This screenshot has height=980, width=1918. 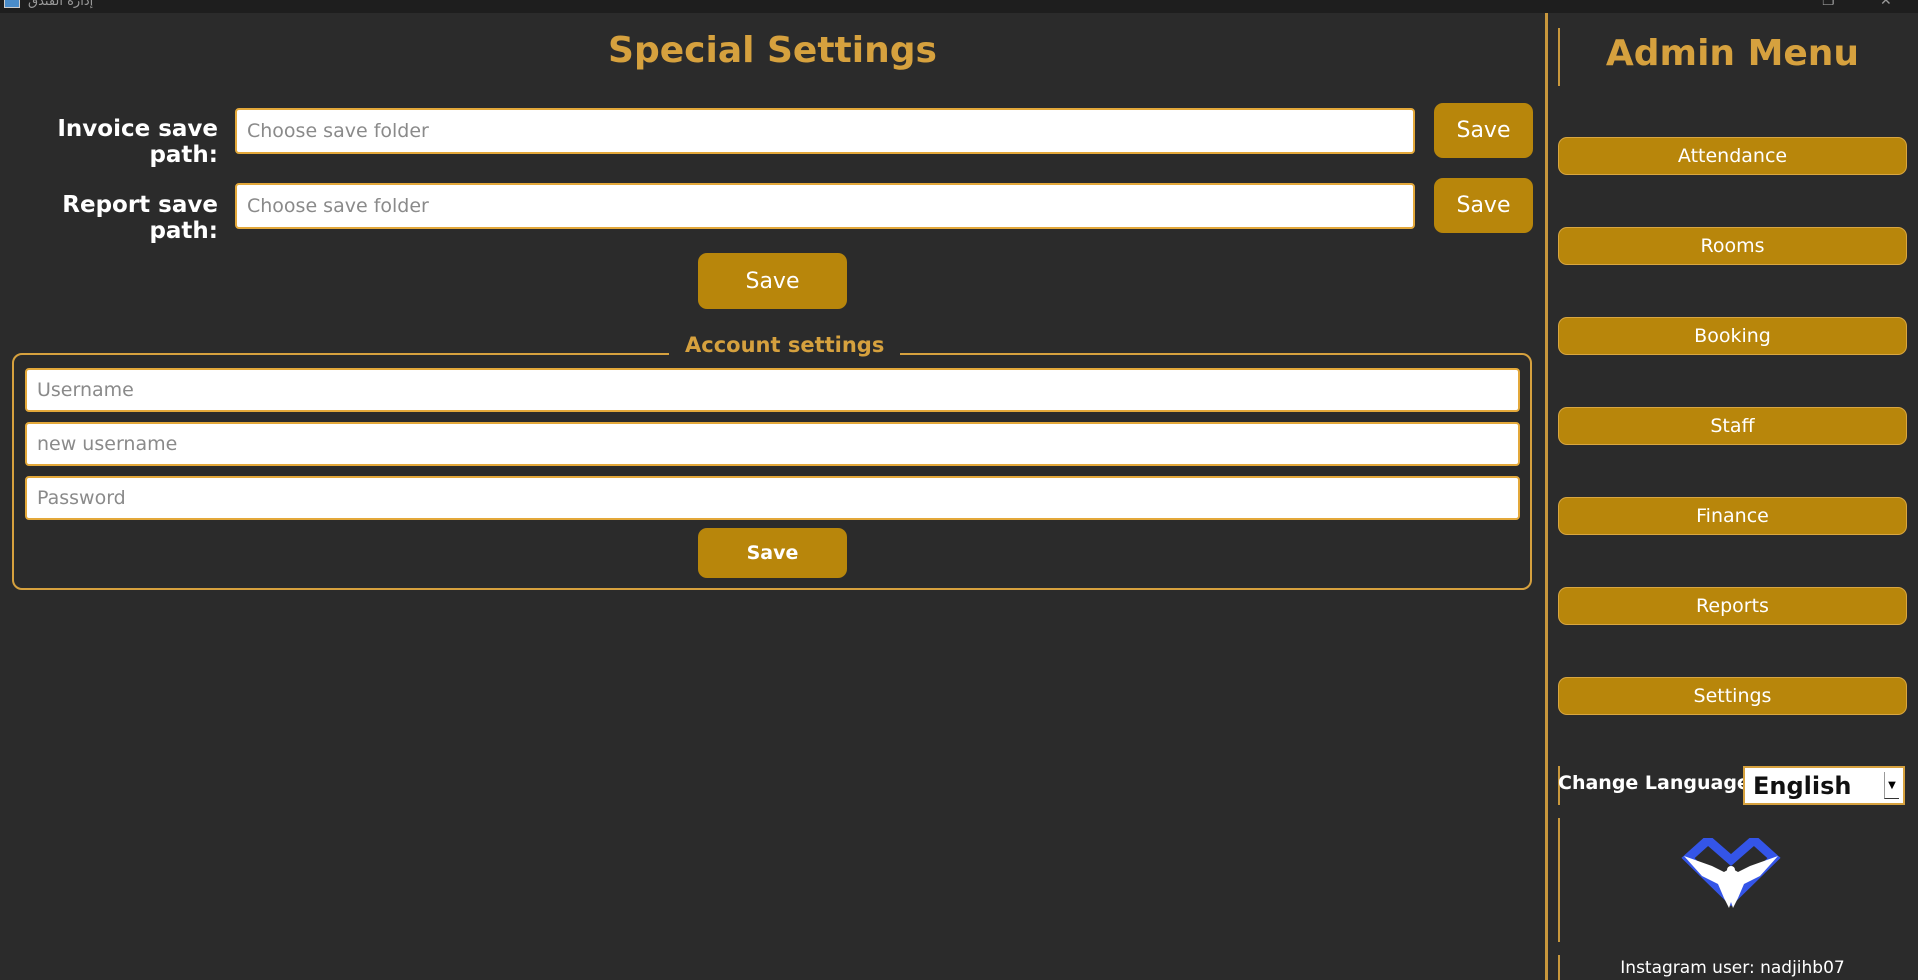 What do you see at coordinates (137, 142) in the screenshot?
I see `invoice-path-label: Invoice save path:` at bounding box center [137, 142].